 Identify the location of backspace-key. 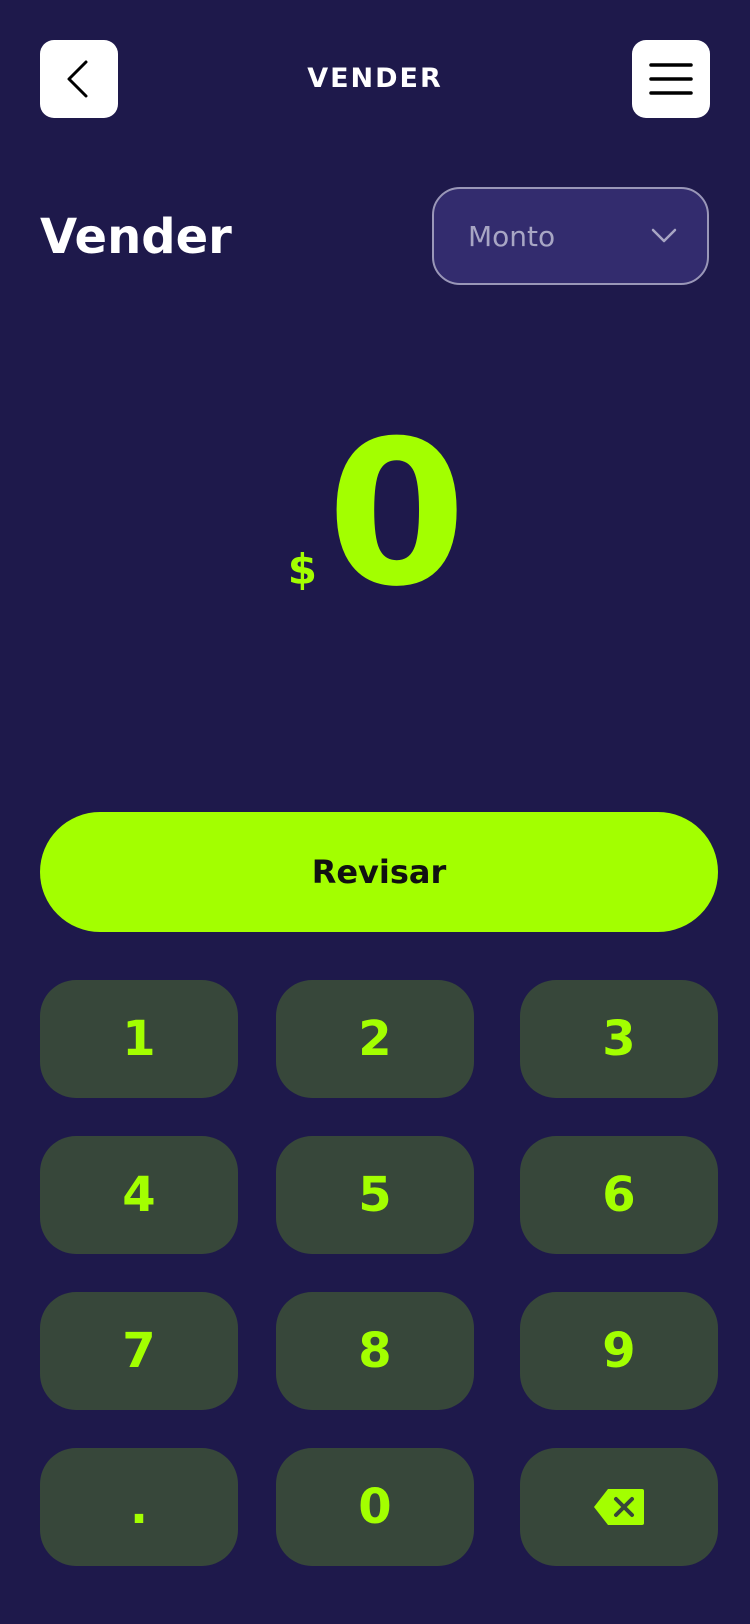
(619, 1507).